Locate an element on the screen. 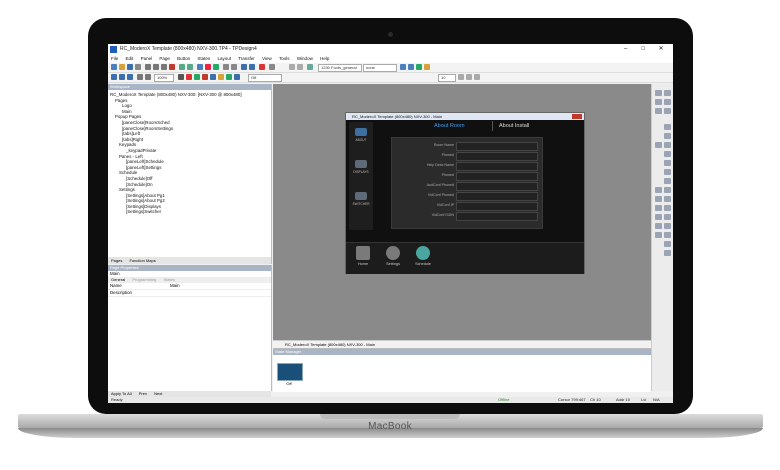 The height and width of the screenshot is (470, 780). apply-to-all-button: Apply To All is located at coordinates (121, 393).